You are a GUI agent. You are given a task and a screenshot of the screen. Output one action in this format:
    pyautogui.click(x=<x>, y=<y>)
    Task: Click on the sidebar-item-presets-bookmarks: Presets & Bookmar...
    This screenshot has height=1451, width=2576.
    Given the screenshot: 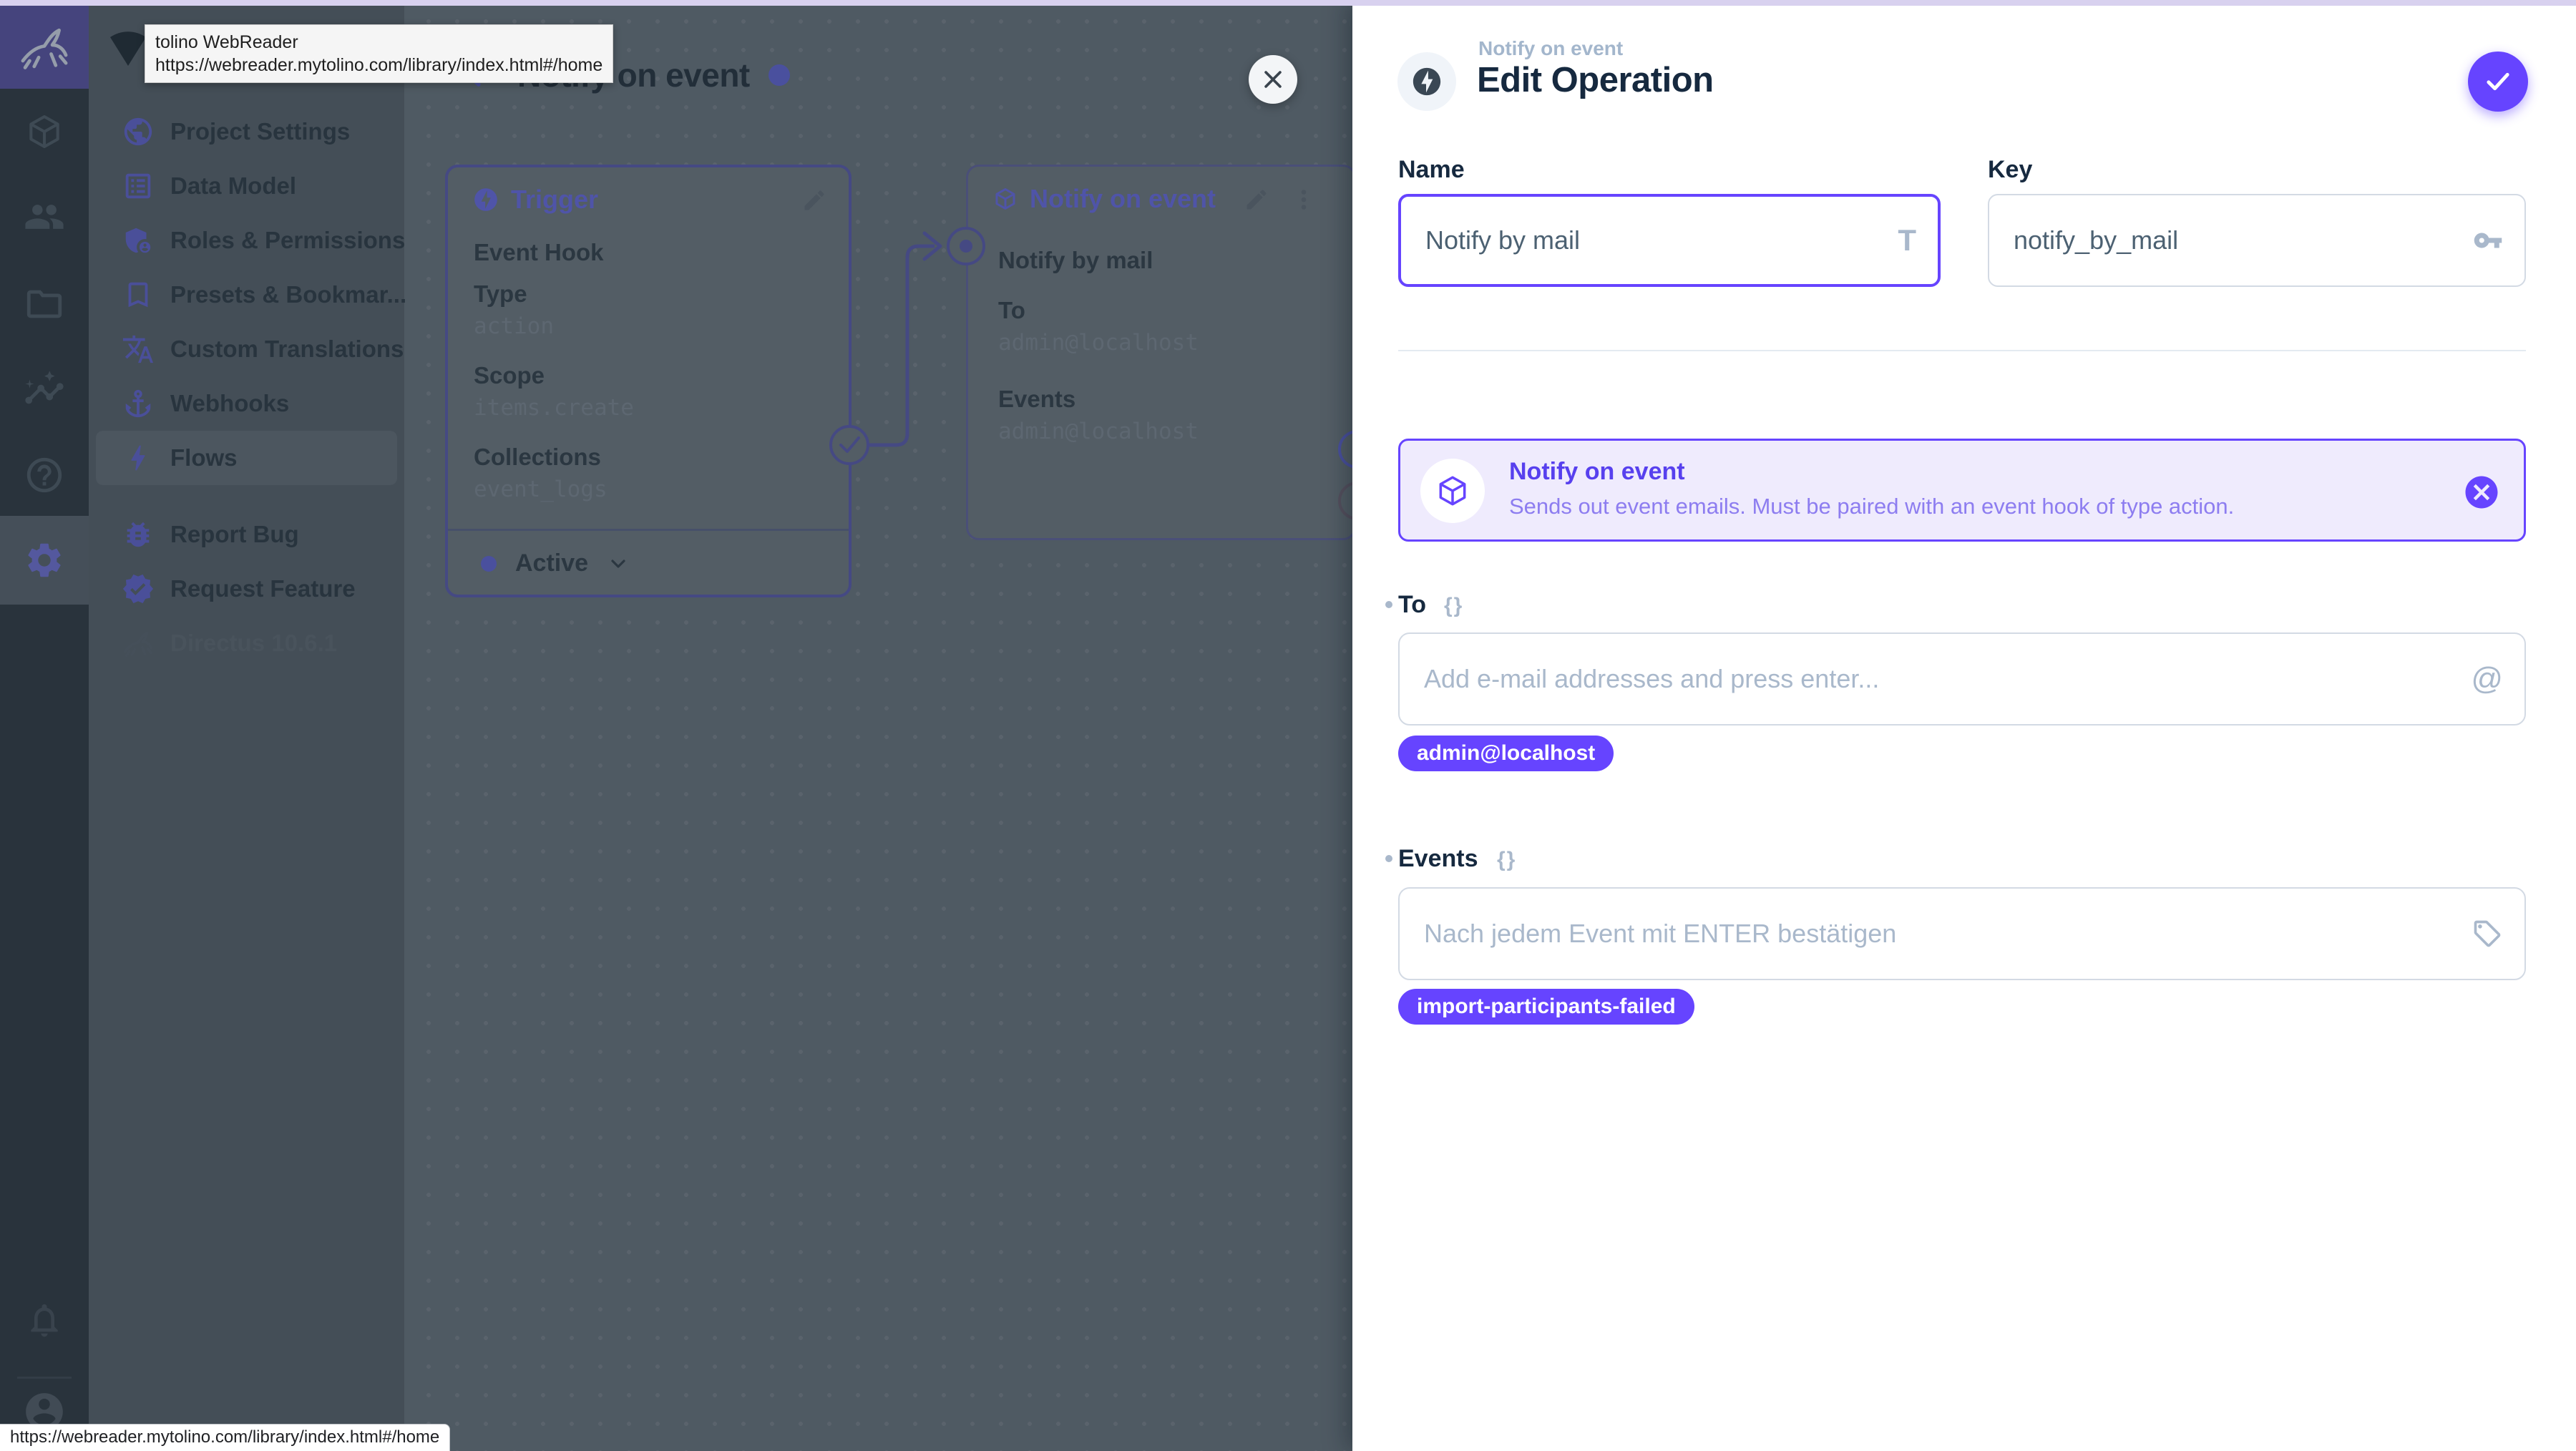 What is the action you would take?
    pyautogui.click(x=251, y=295)
    